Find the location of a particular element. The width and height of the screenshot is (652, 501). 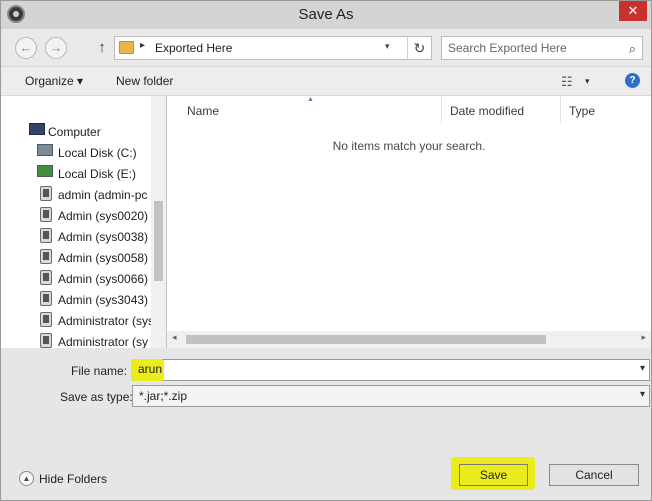

nav-item-label: Local Disk (E:) is located at coordinates (97, 174).